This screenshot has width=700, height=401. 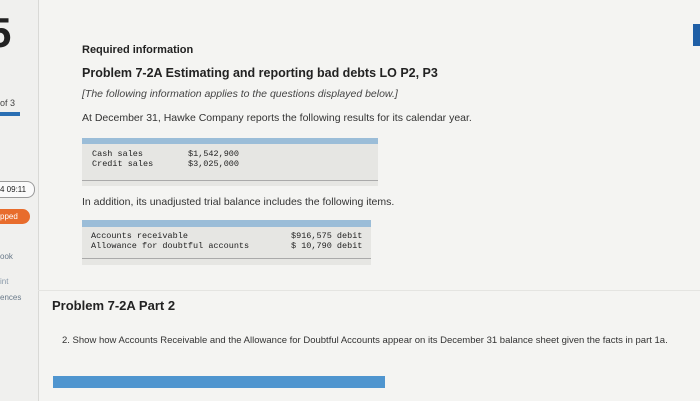 What do you see at coordinates (6, 256) in the screenshot?
I see `ebook-link: ook` at bounding box center [6, 256].